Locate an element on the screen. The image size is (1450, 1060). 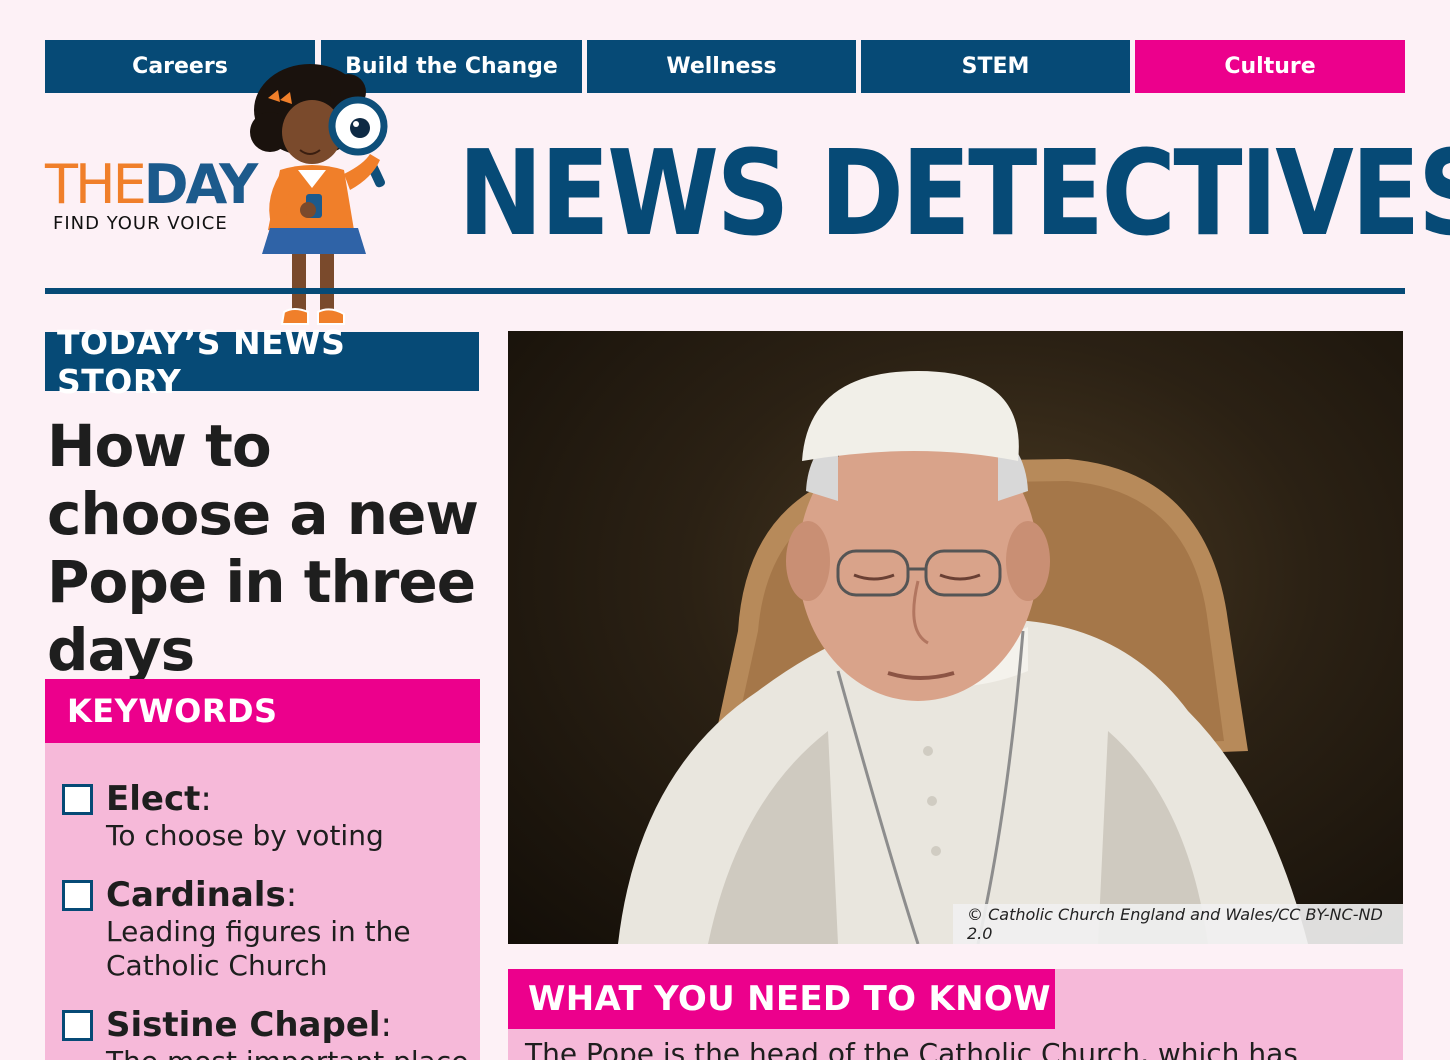
need-to-know-header: WHAT YOU NEED TO KNOW is located at coordinates (781, 999).